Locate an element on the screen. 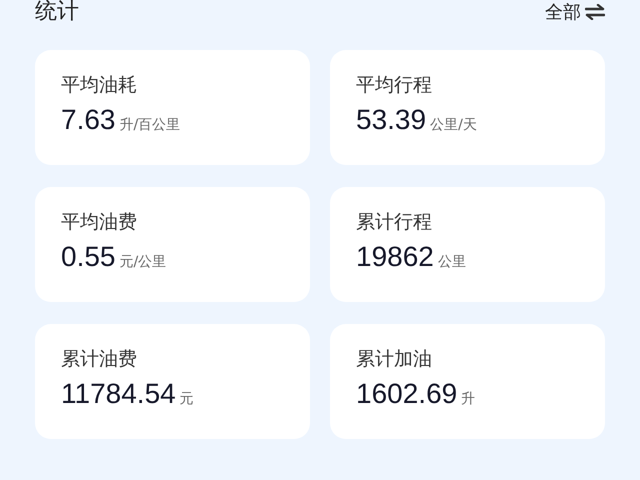 This screenshot has height=480, width=640. stat-label: 平均油费 is located at coordinates (99, 222).